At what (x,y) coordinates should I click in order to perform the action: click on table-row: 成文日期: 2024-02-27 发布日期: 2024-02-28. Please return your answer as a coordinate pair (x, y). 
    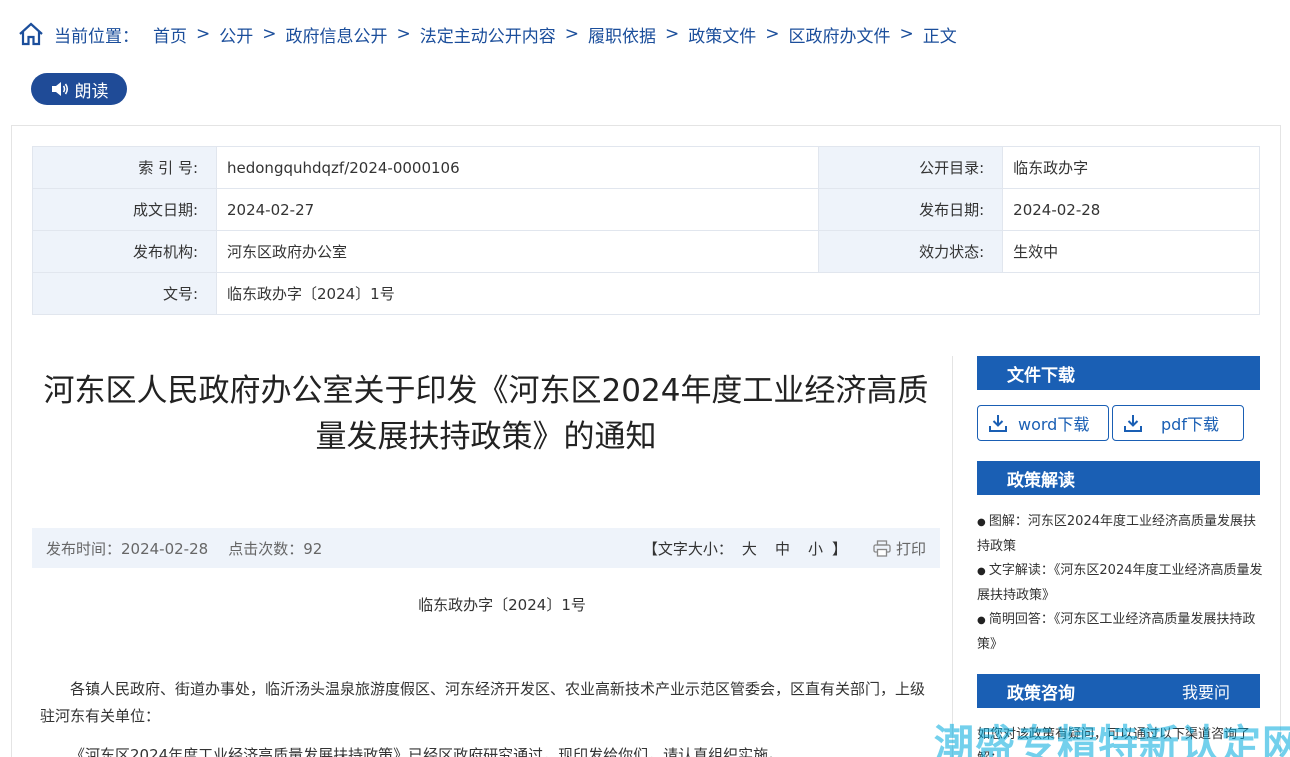
    Looking at the image, I should click on (646, 209).